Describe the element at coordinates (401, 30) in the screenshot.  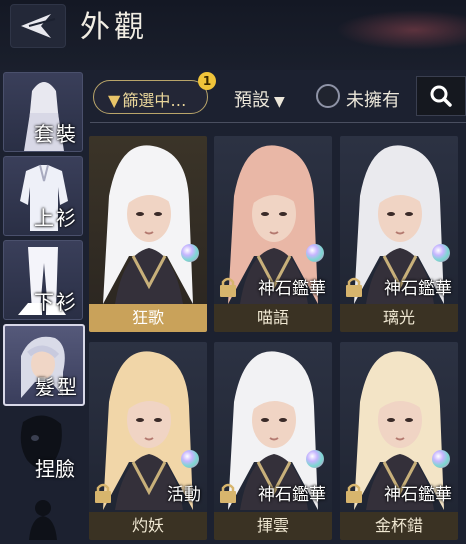
I see `decorative-banner` at that location.